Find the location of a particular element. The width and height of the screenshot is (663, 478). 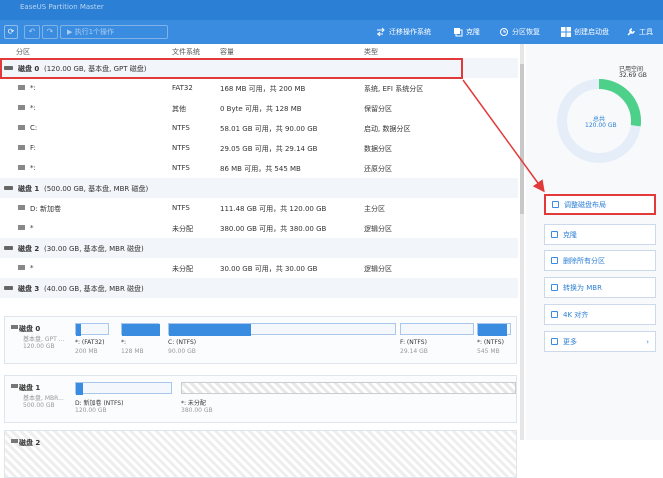

title-bar: EaseUS Partition Master is located at coordinates (331, 10).